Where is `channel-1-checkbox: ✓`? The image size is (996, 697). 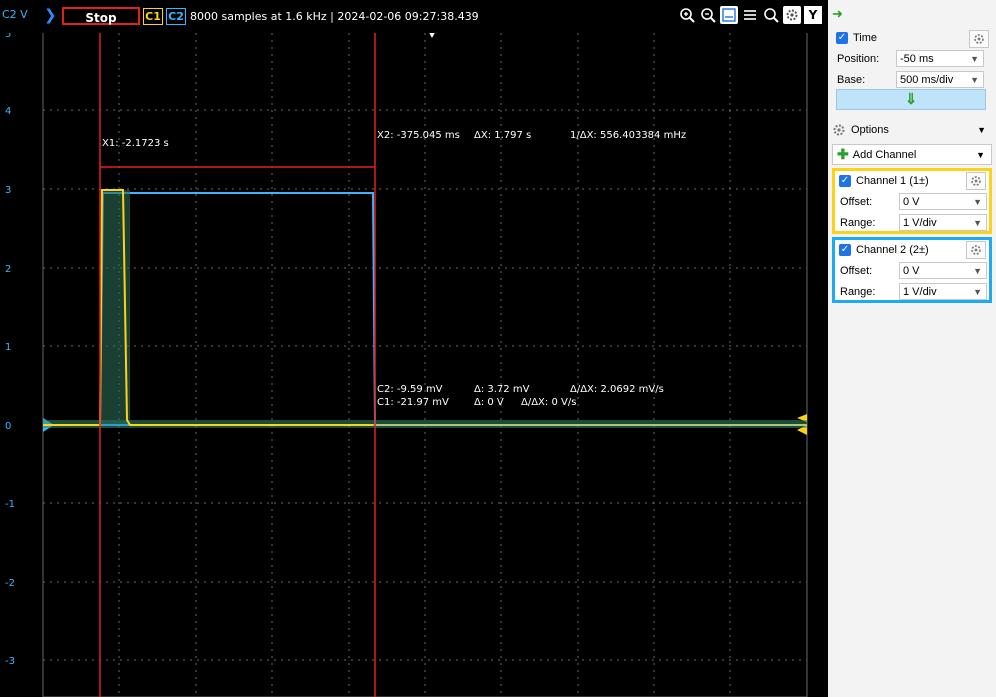
channel-1-checkbox: ✓ is located at coordinates (845, 181).